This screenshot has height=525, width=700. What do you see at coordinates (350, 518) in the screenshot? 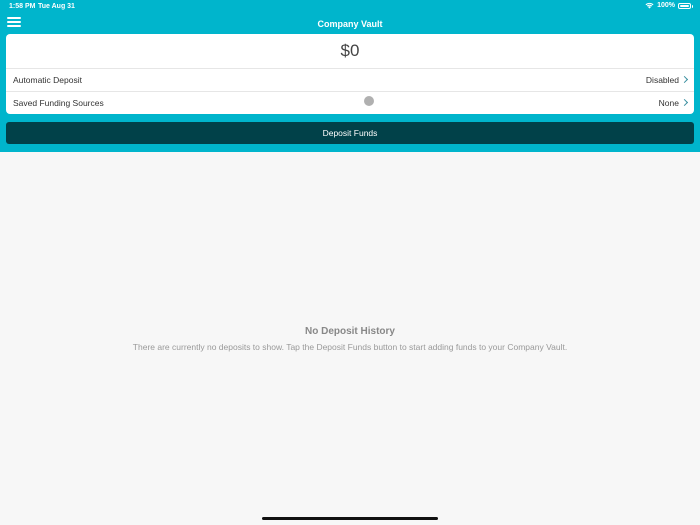
I see `home-indicator` at bounding box center [350, 518].